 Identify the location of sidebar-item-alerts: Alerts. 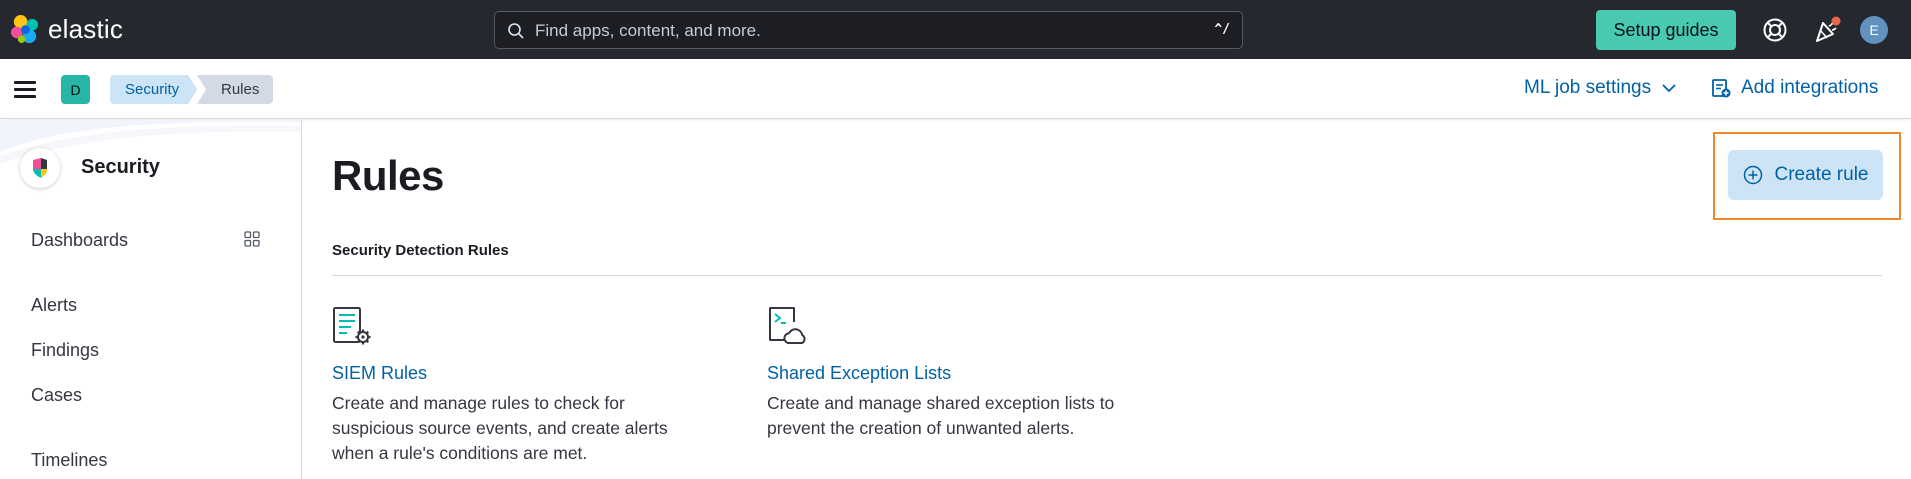
(54, 305).